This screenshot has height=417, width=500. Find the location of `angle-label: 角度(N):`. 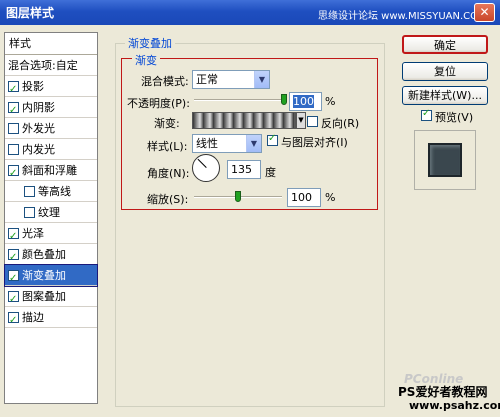

angle-label: 角度(N): is located at coordinates (168, 173).